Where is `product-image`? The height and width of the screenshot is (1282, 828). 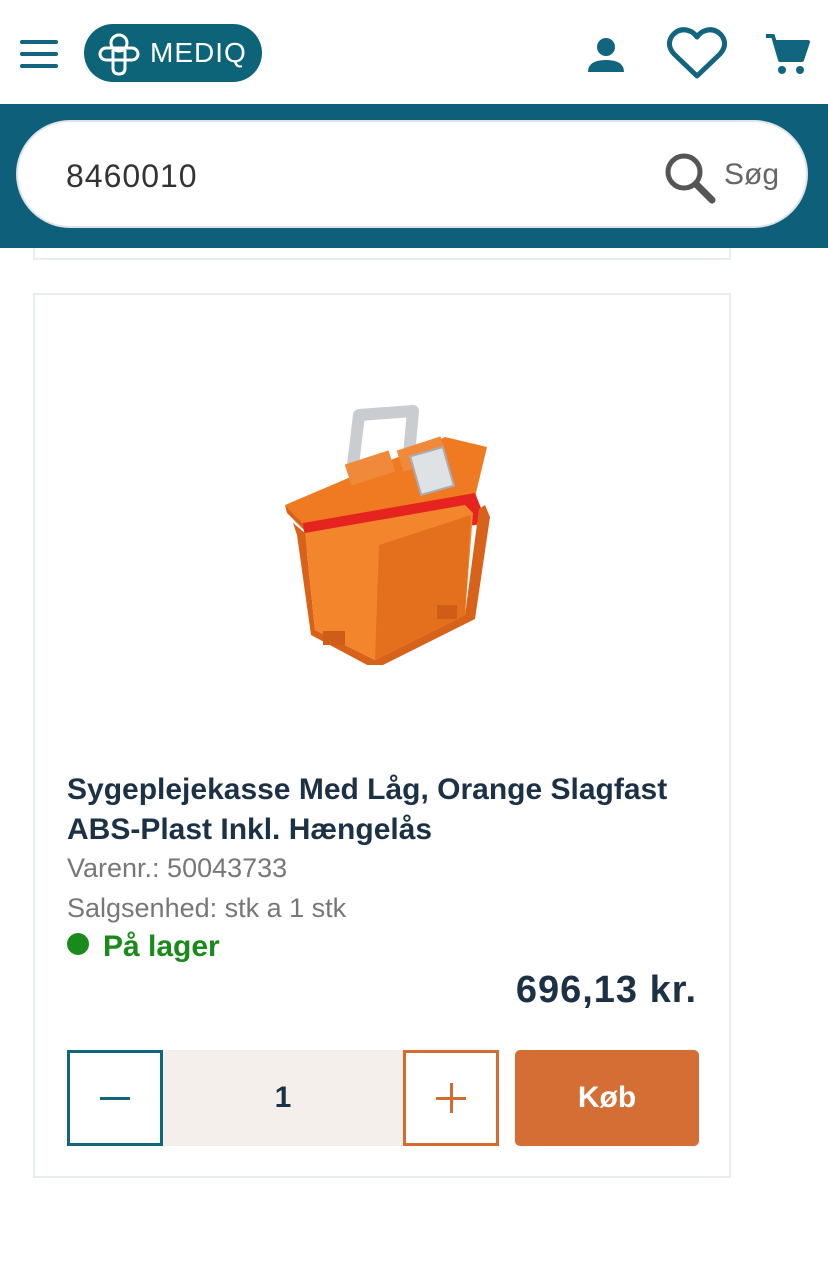 product-image is located at coordinates (400, 536).